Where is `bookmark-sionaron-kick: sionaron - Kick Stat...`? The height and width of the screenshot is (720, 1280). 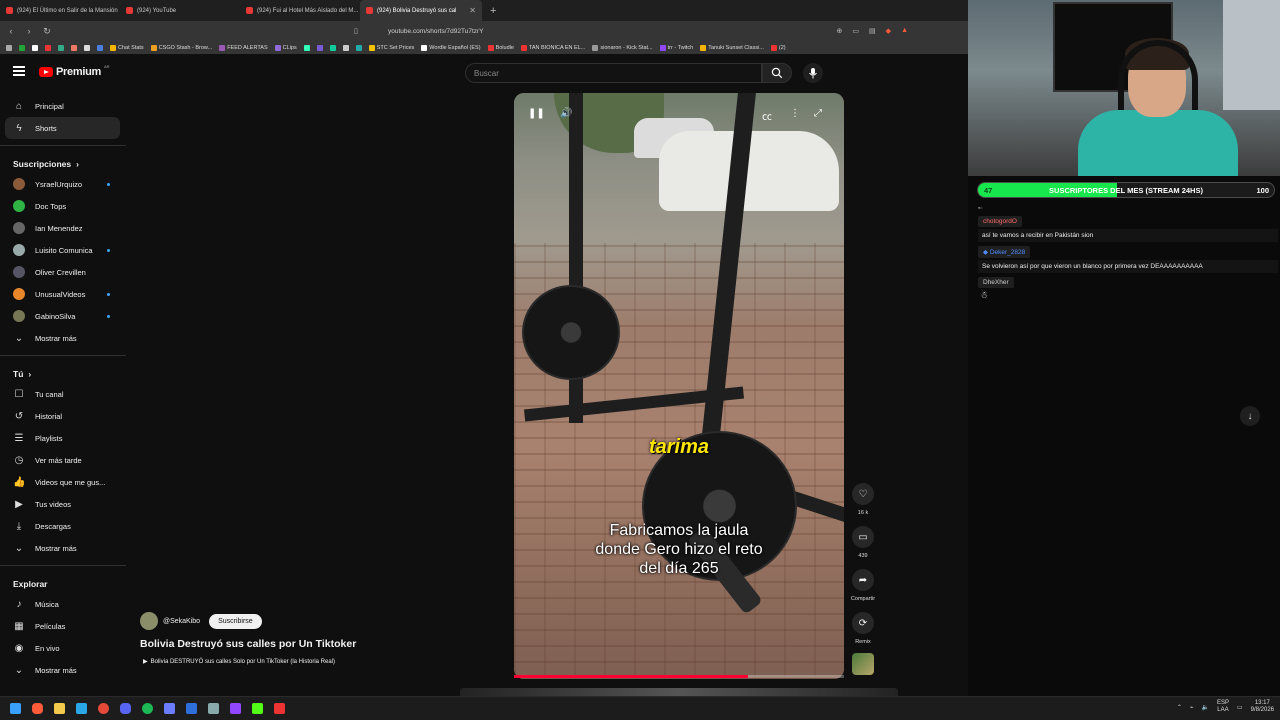
bookmark-sionaron-kick: sionaron - Kick Stat... is located at coordinates (622, 47).